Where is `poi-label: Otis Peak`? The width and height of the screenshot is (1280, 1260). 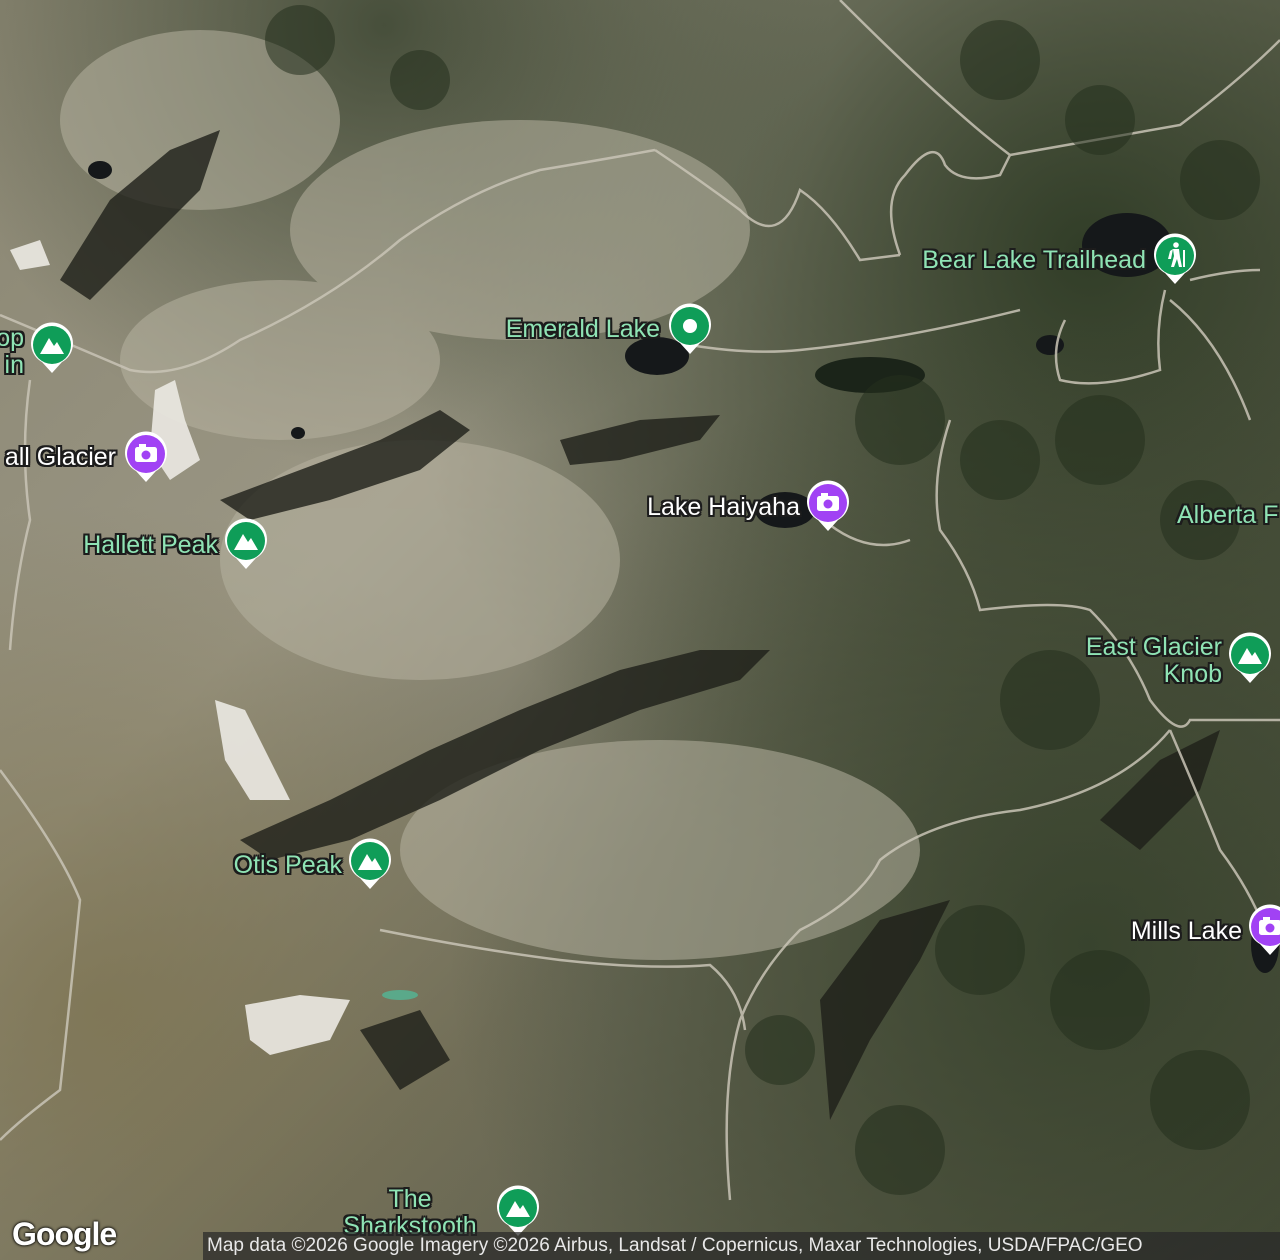
poi-label: Otis Peak is located at coordinates (287, 865).